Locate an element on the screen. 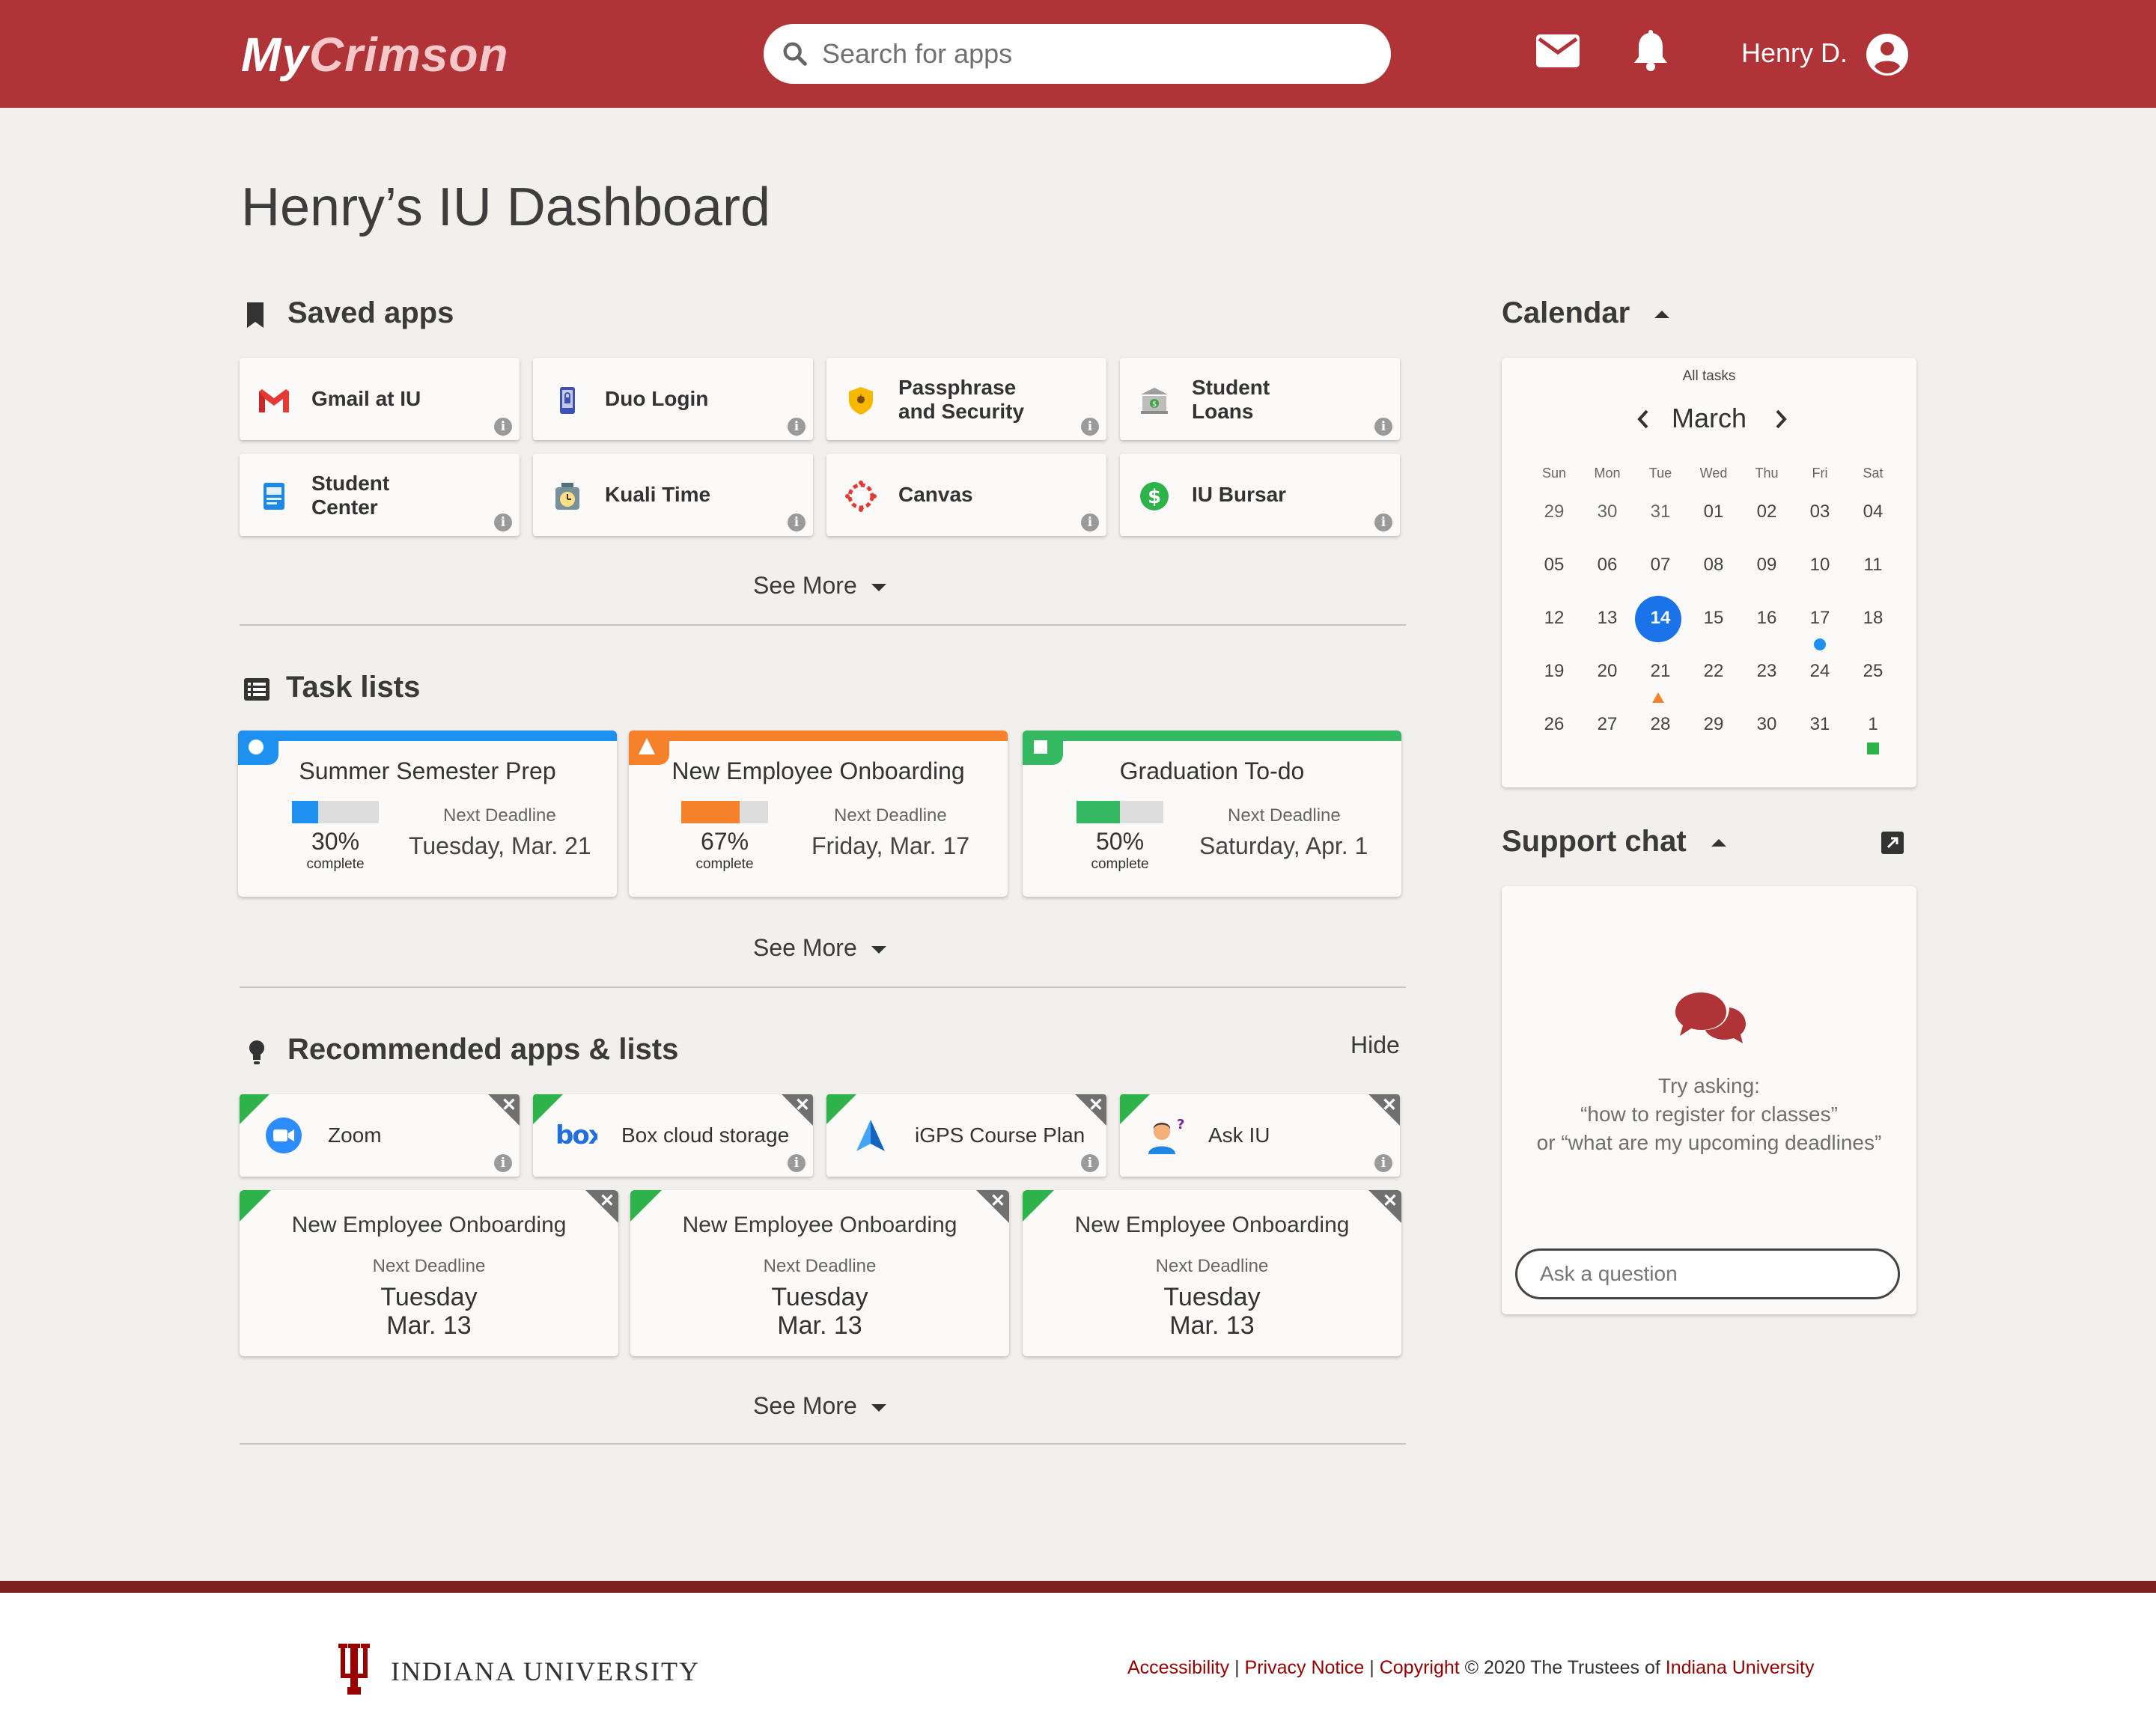 The width and height of the screenshot is (2156, 1732). calendar-day: 16 is located at coordinates (1766, 618).